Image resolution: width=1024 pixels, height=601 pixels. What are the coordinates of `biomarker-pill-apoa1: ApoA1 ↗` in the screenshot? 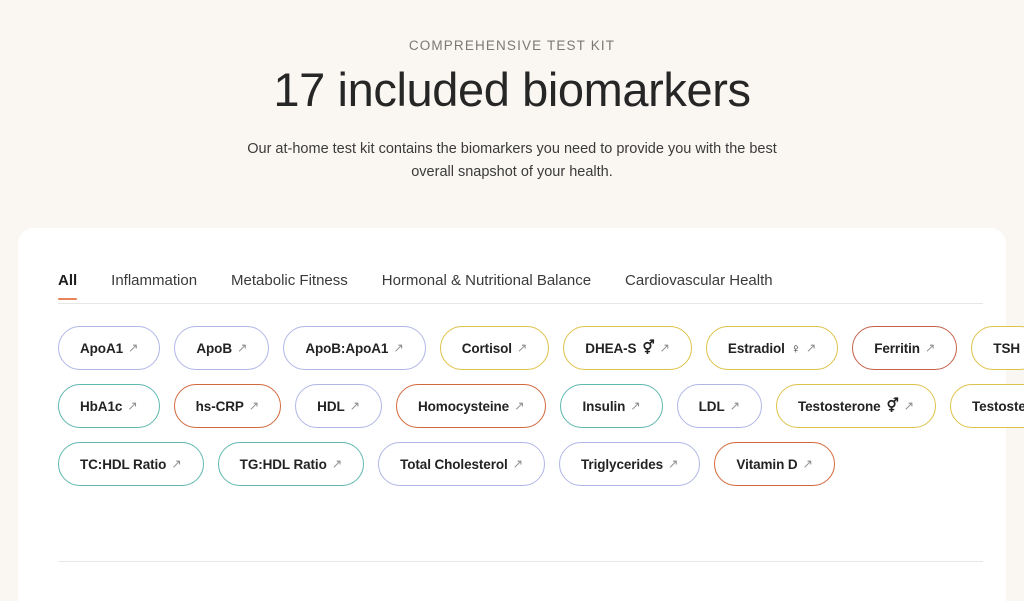 It's located at (109, 348).